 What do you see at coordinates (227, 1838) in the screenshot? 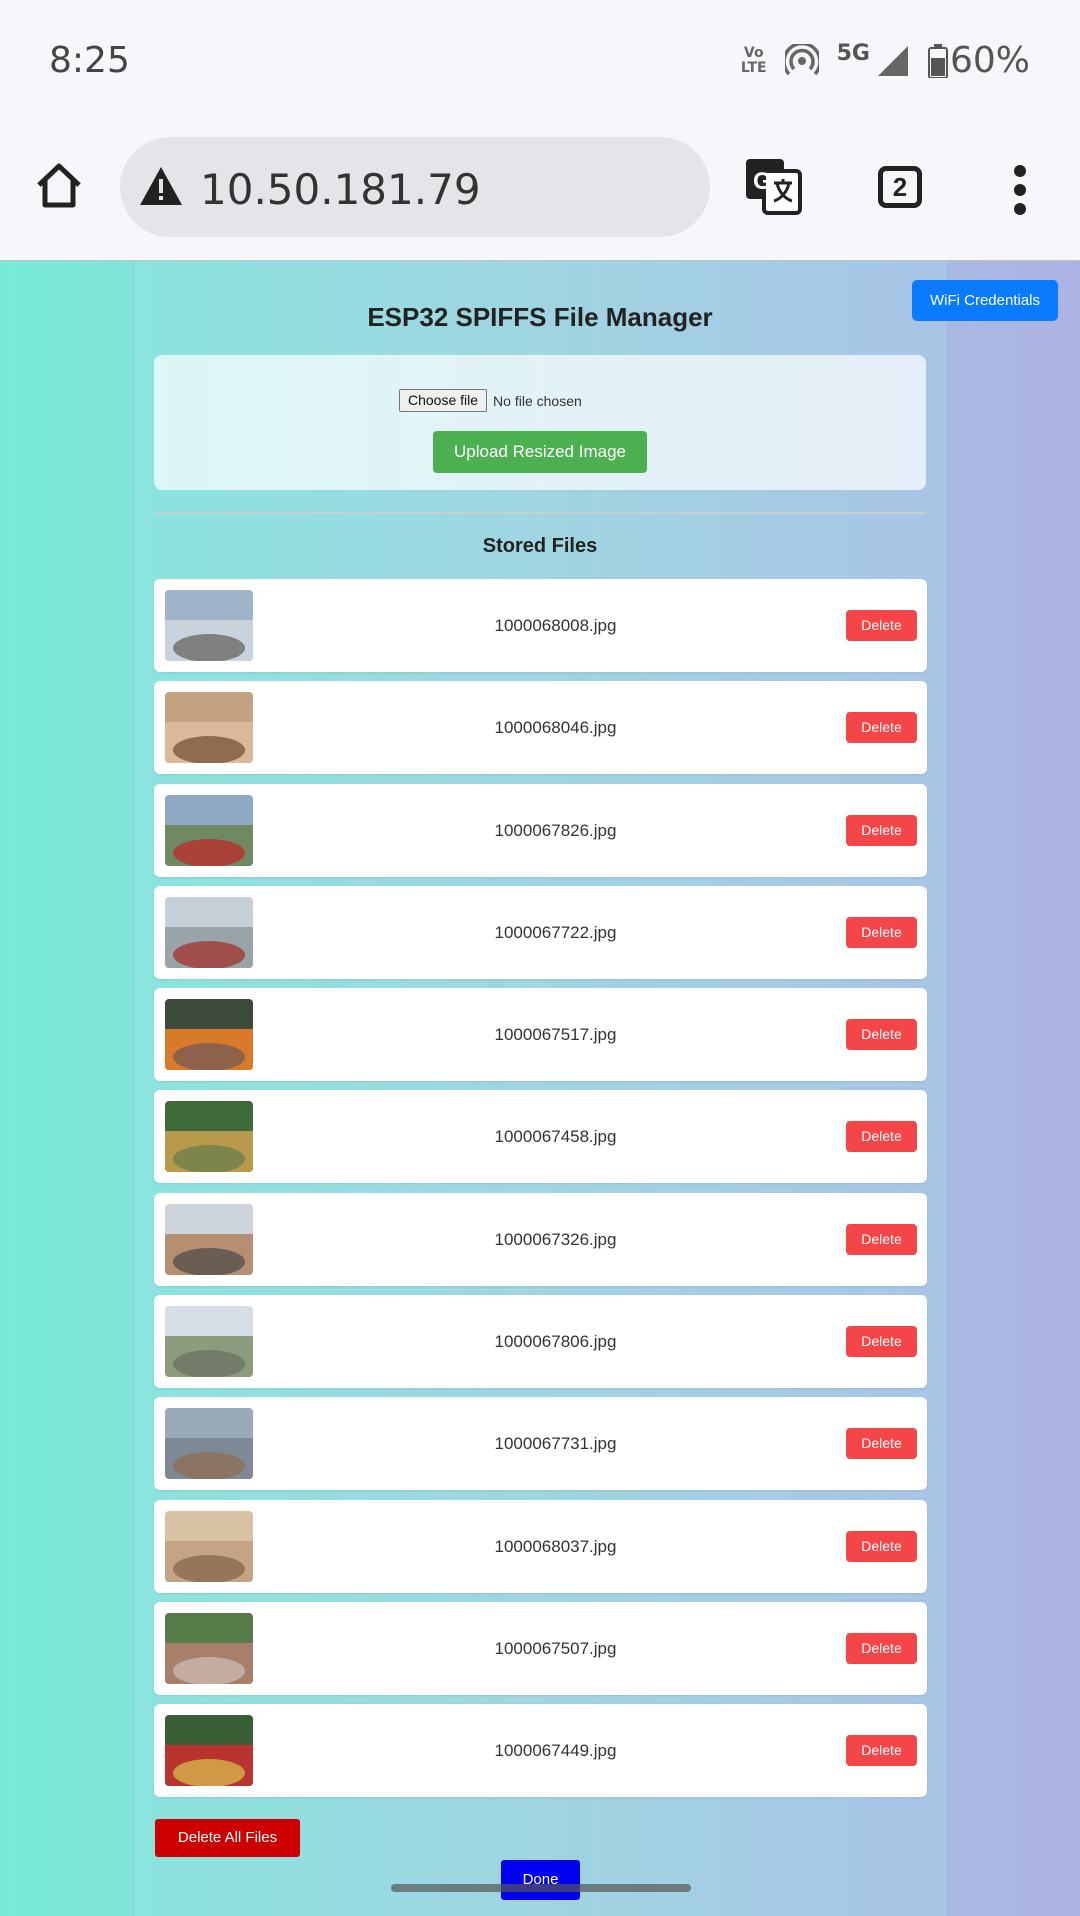
I see `delete-all-button: Delete All Files` at bounding box center [227, 1838].